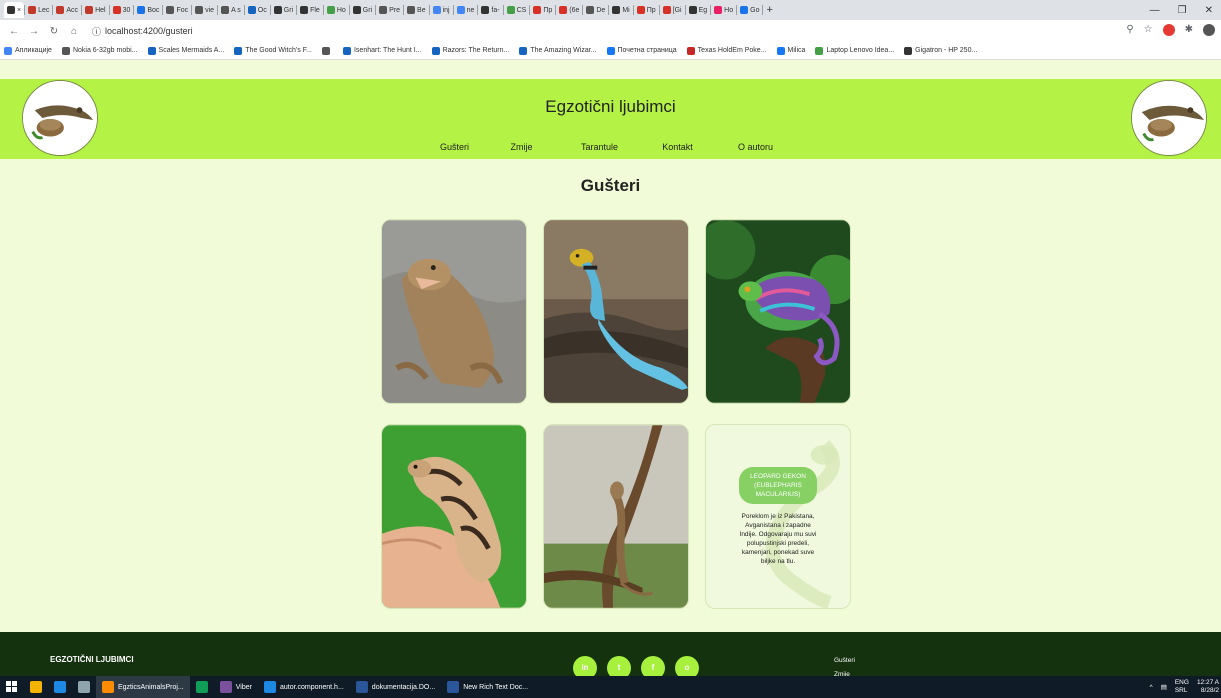  Describe the element at coordinates (44, 10) in the screenshot. I see `tab-label: Lec` at that location.